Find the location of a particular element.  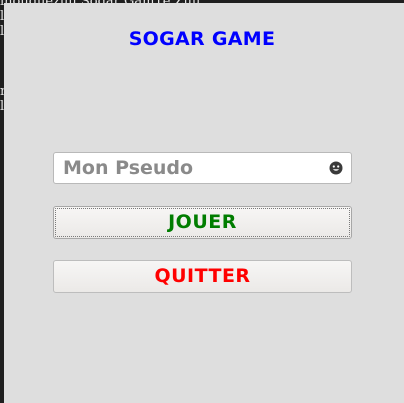

quit-button: QUITTER is located at coordinates (202, 276).